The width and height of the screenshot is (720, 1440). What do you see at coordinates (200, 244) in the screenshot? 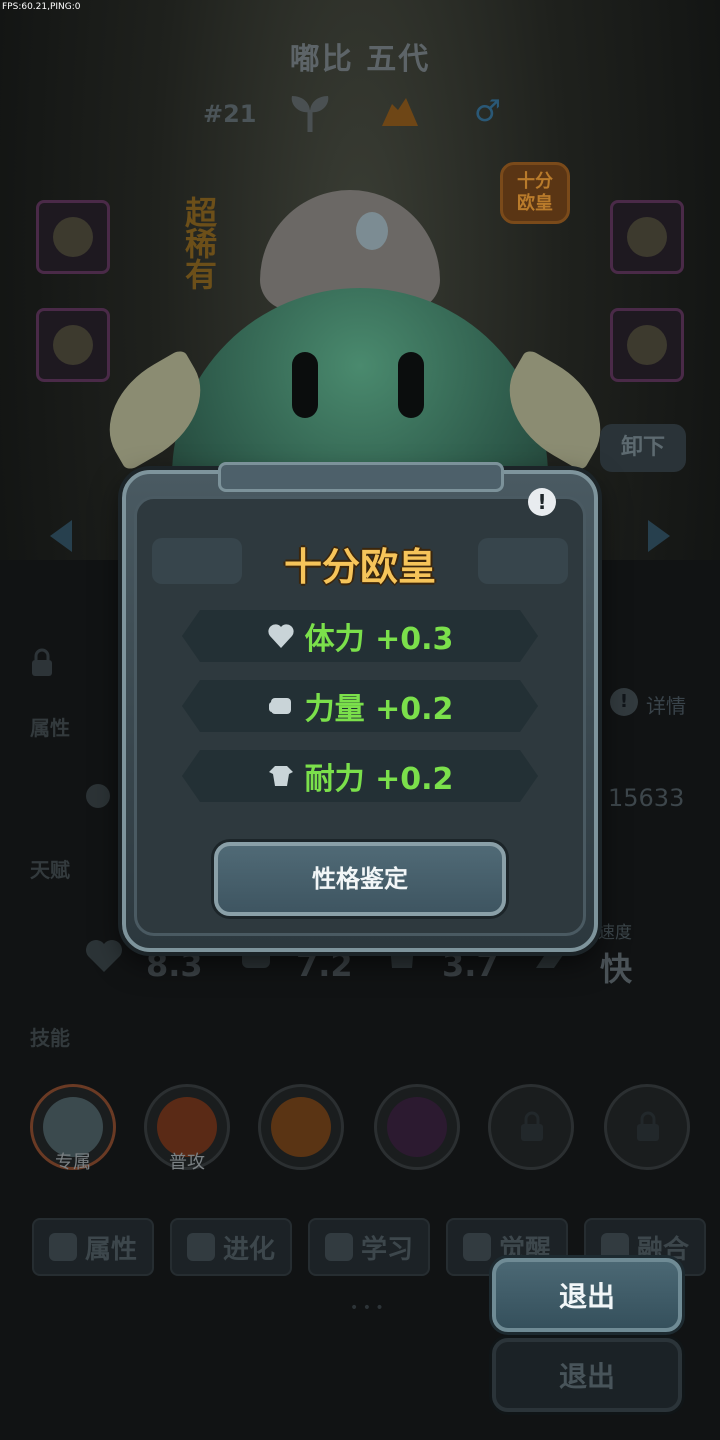
I see `rarity-label: 超稀有` at bounding box center [200, 244].